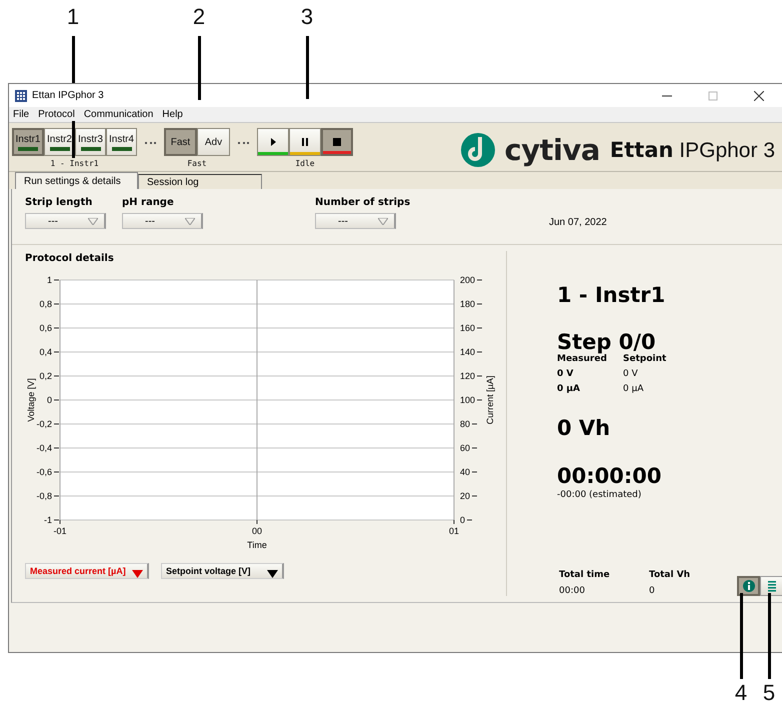 The image size is (782, 707). Describe the element at coordinates (468, 328) in the screenshot. I see `axis-tick-label: 160` at that location.